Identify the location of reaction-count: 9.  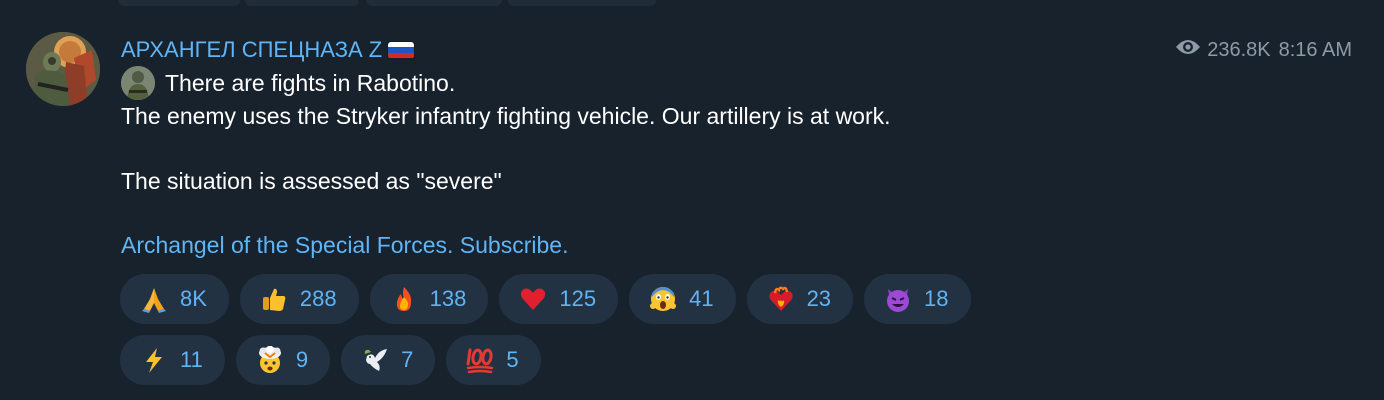
(302, 359).